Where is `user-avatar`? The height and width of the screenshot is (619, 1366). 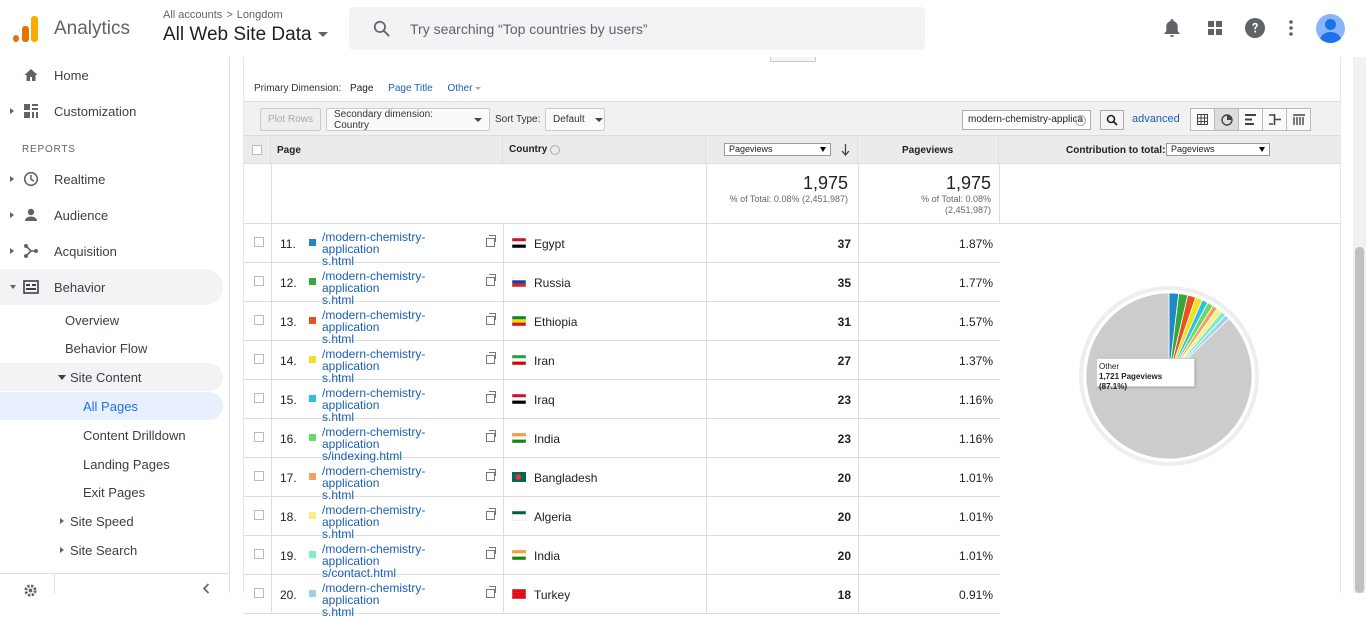
user-avatar is located at coordinates (1330, 28).